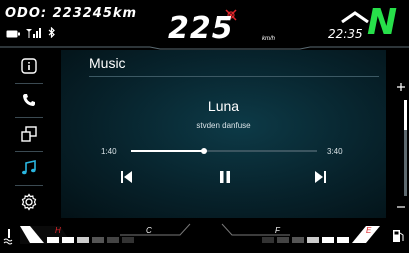 The width and height of the screenshot is (409, 253). Describe the element at coordinates (345, 34) in the screenshot. I see `clock: 22:35` at that location.